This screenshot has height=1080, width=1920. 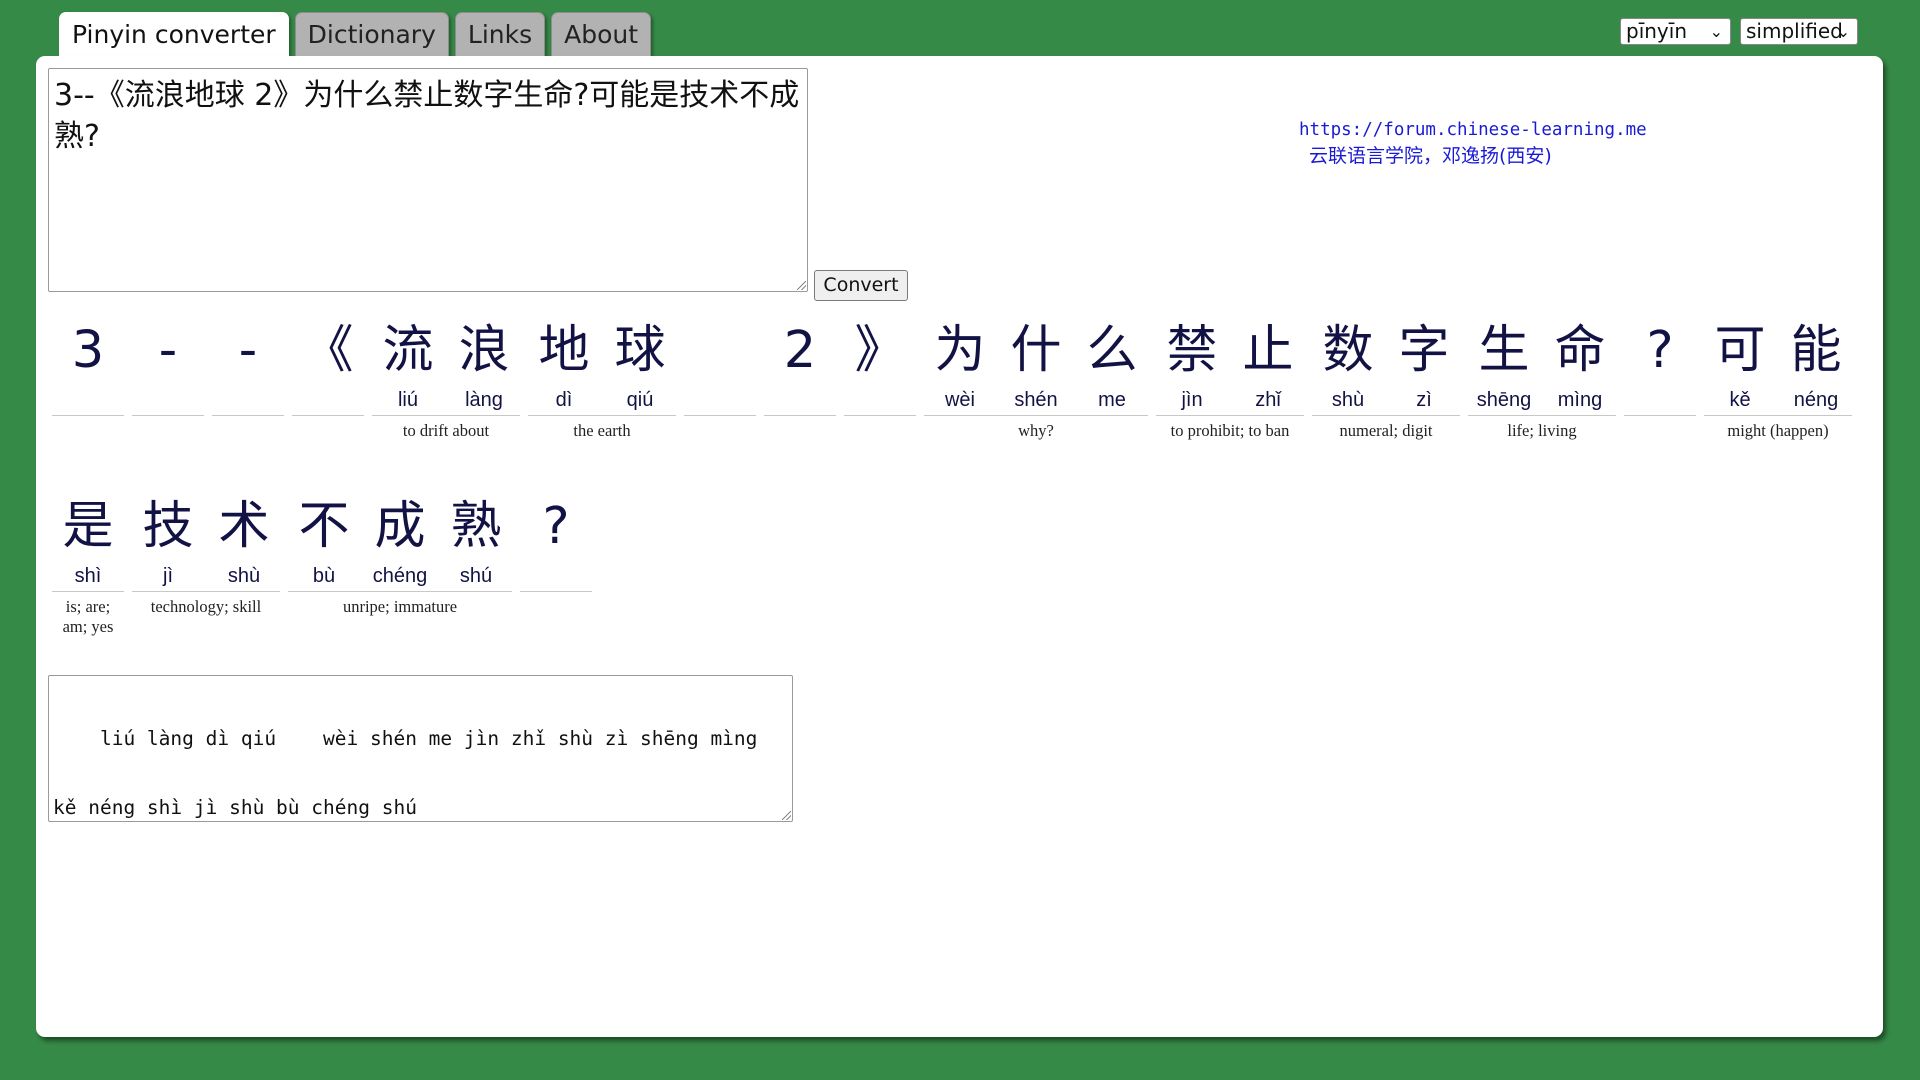 What do you see at coordinates (1778, 366) in the screenshot?
I see `word-chars: 可 kě 能 néng` at bounding box center [1778, 366].